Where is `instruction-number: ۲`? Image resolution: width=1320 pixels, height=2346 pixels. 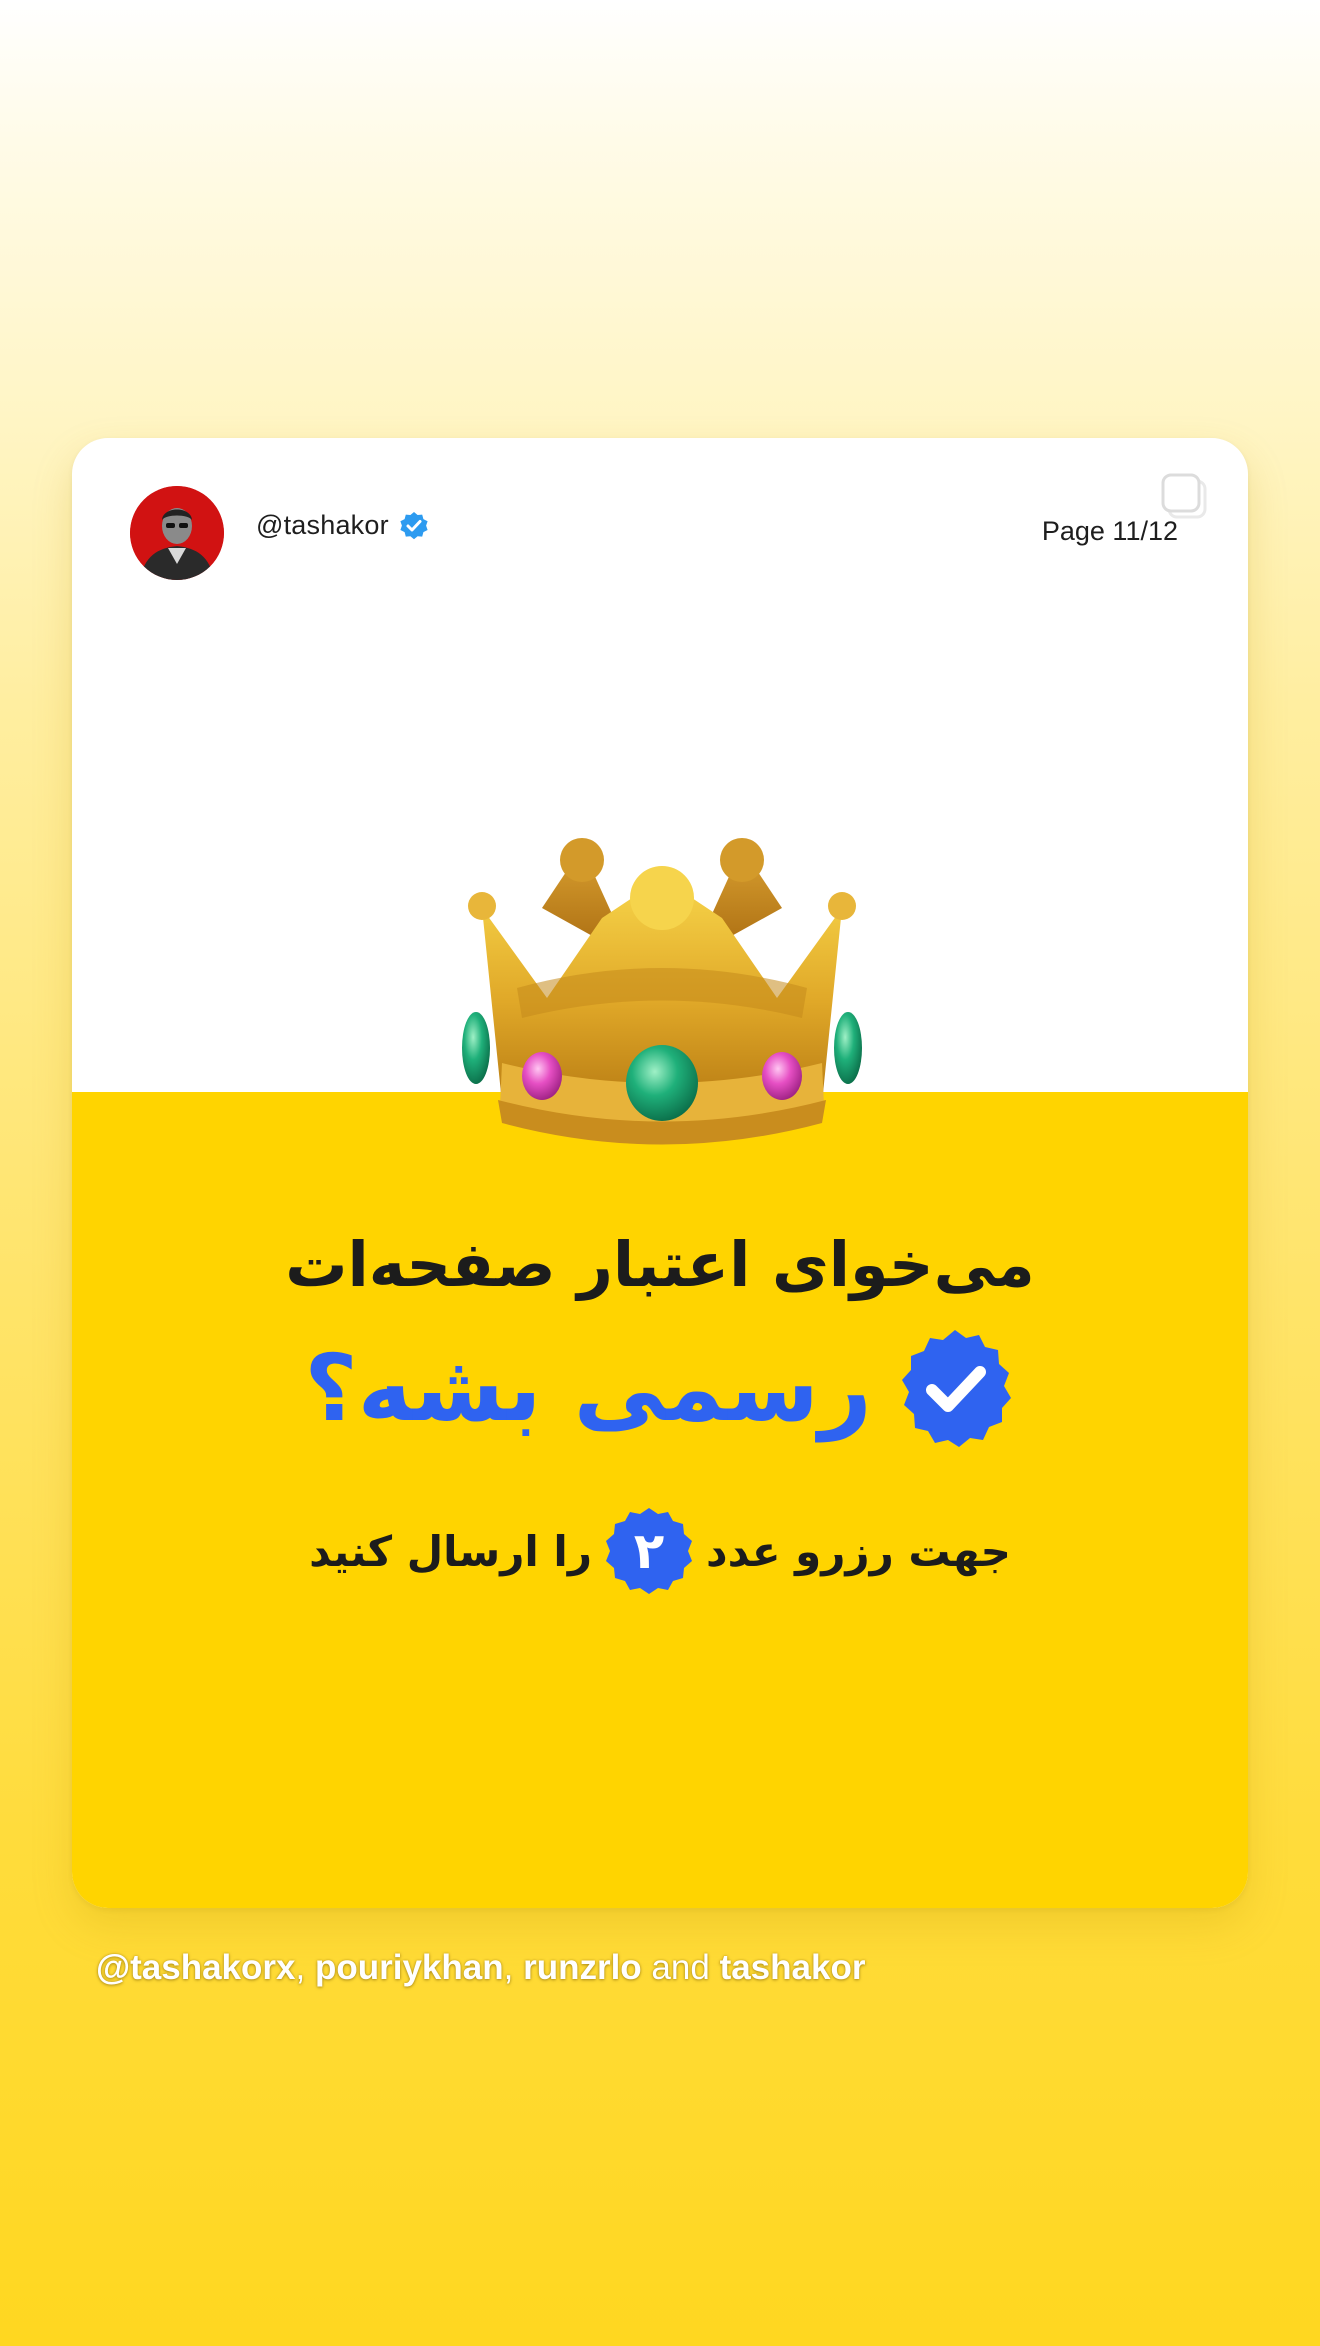 instruction-number: ۲ is located at coordinates (649, 1551).